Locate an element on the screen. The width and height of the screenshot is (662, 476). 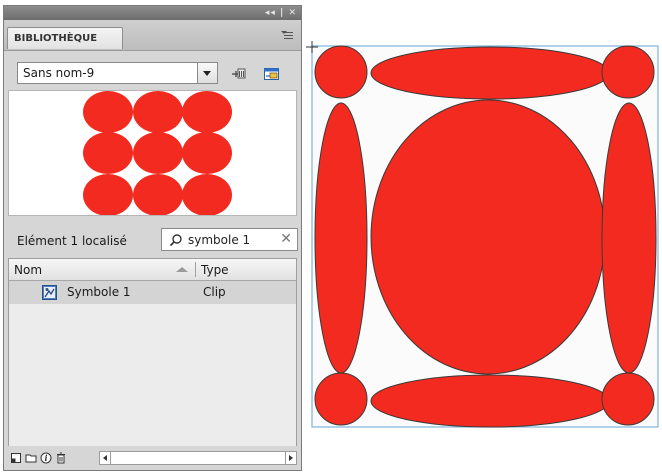
list-header: Nom Type is located at coordinates (152, 270).